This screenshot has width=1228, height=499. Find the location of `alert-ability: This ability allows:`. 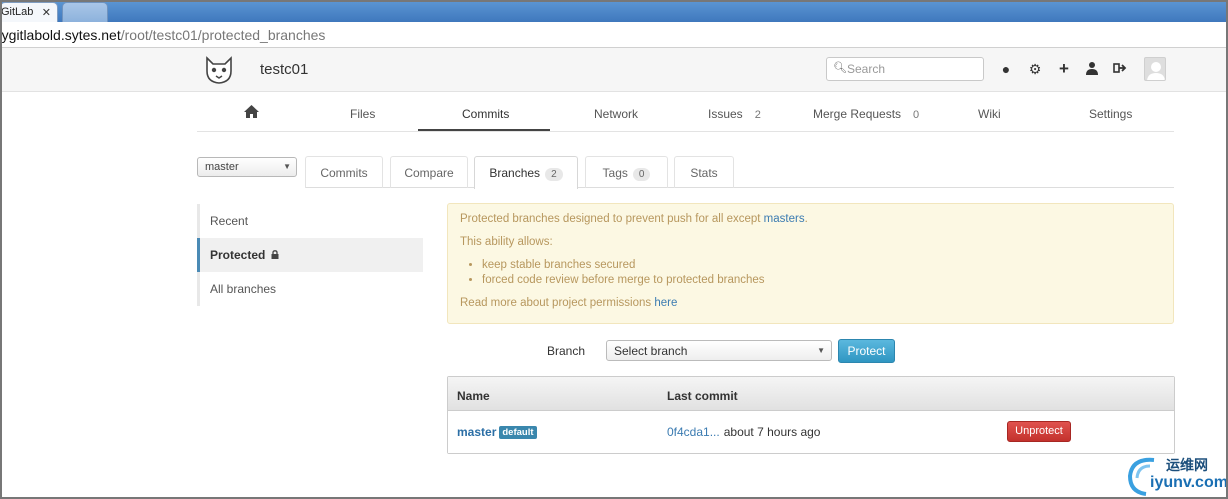

alert-ability: This ability allows: is located at coordinates (506, 242).